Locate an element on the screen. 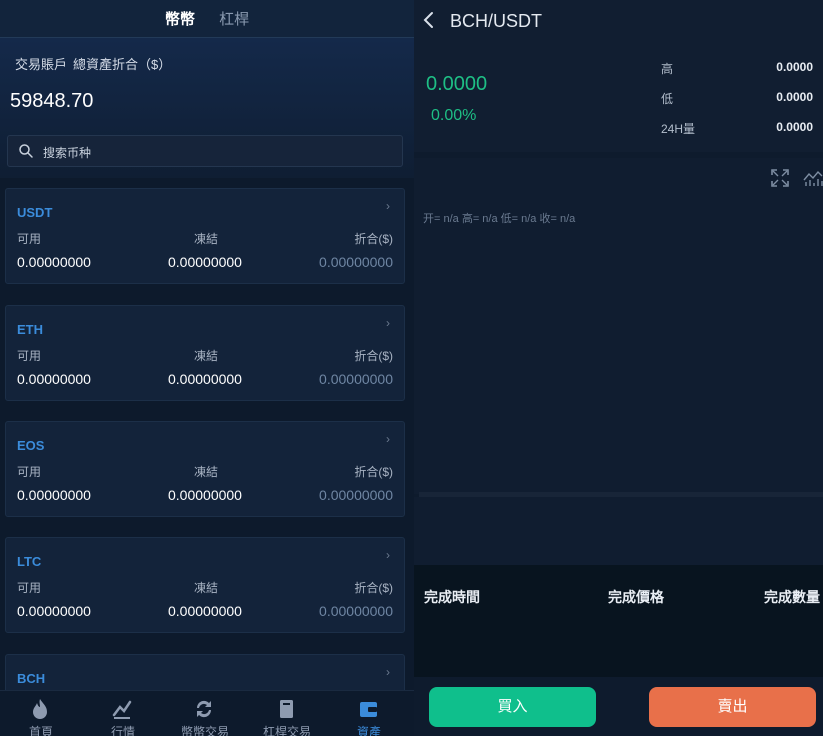 The image size is (823, 736). account-label-row: 交易賬戶 總資產折合（$） is located at coordinates (93, 63).